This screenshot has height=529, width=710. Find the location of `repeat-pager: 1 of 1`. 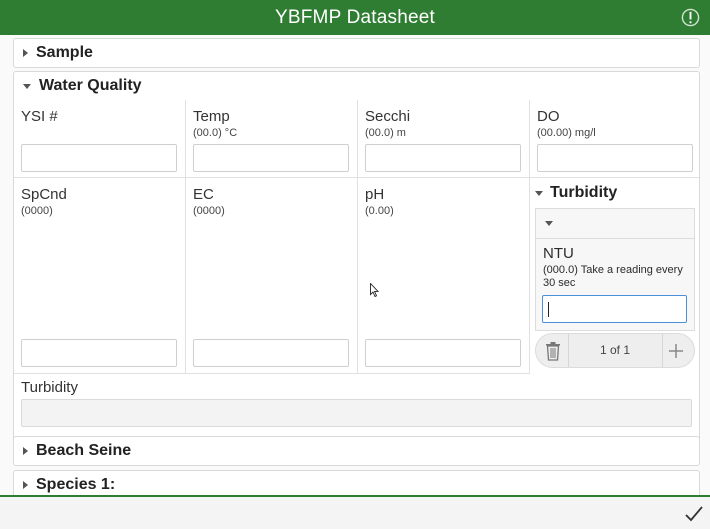

repeat-pager: 1 of 1 is located at coordinates (615, 350).